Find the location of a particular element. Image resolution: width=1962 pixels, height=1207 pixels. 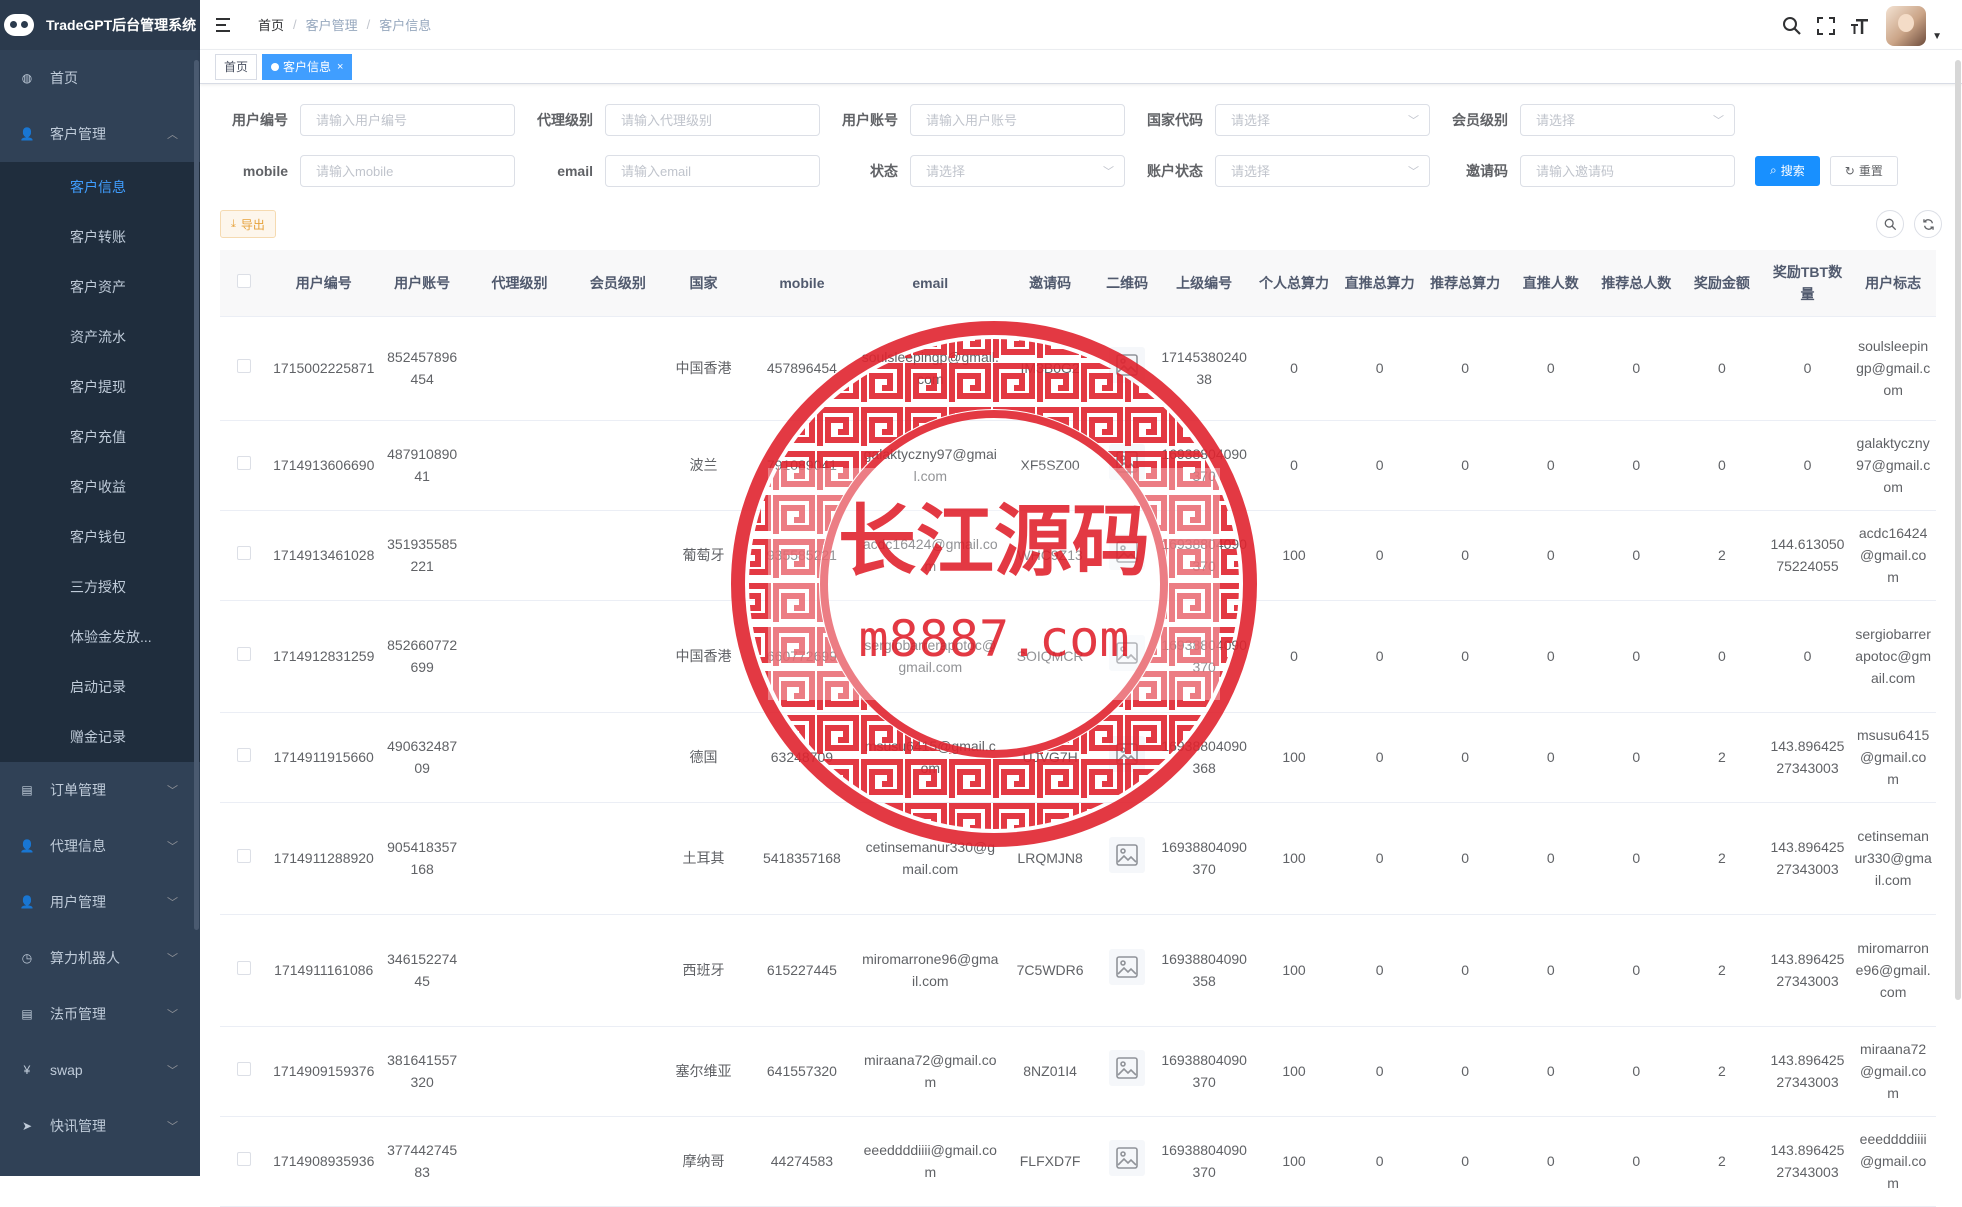

refresh-button is located at coordinates (1928, 224).